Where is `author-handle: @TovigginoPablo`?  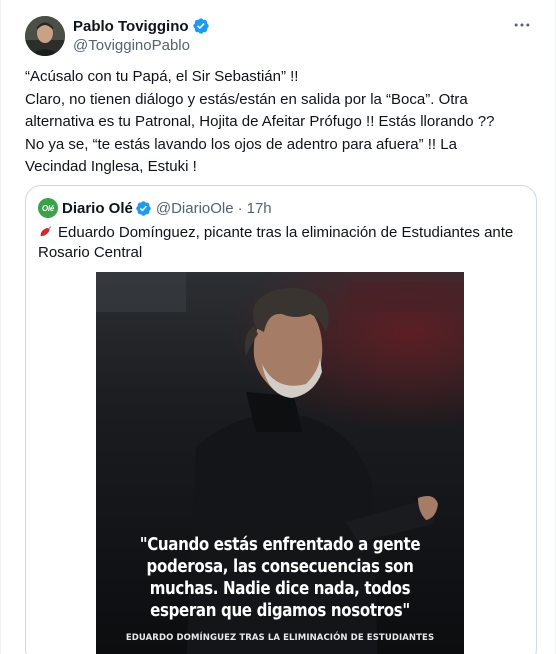 author-handle: @TovigginoPablo is located at coordinates (131, 45).